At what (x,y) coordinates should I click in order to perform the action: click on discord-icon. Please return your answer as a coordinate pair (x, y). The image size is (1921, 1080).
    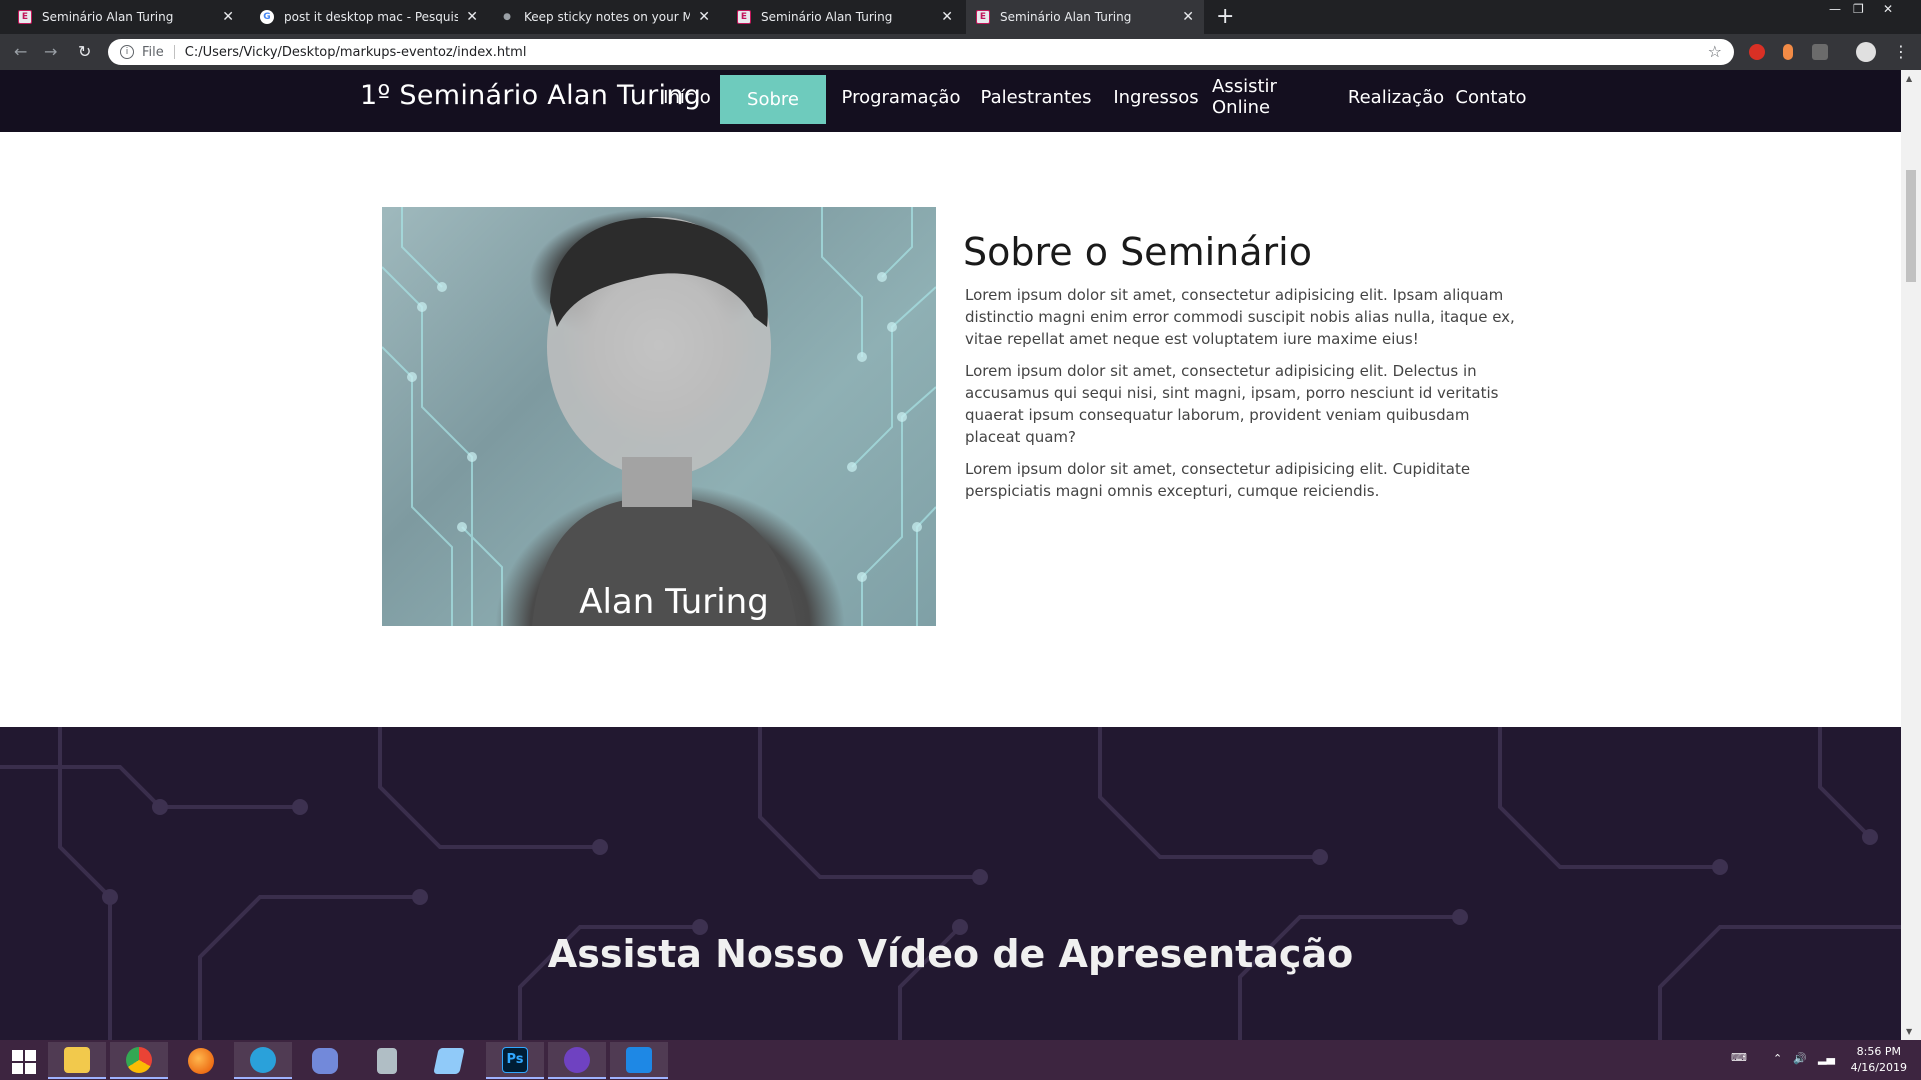
    Looking at the image, I should click on (325, 1060).